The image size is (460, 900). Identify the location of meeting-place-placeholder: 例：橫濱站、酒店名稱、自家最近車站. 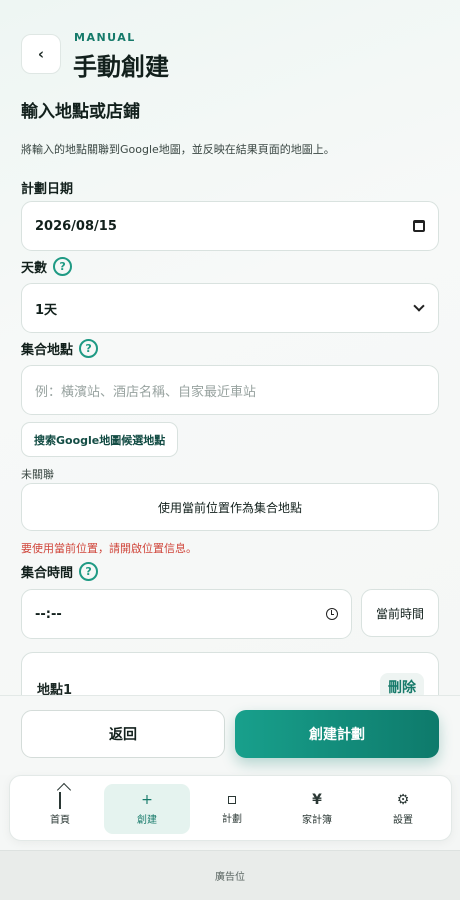
(146, 392).